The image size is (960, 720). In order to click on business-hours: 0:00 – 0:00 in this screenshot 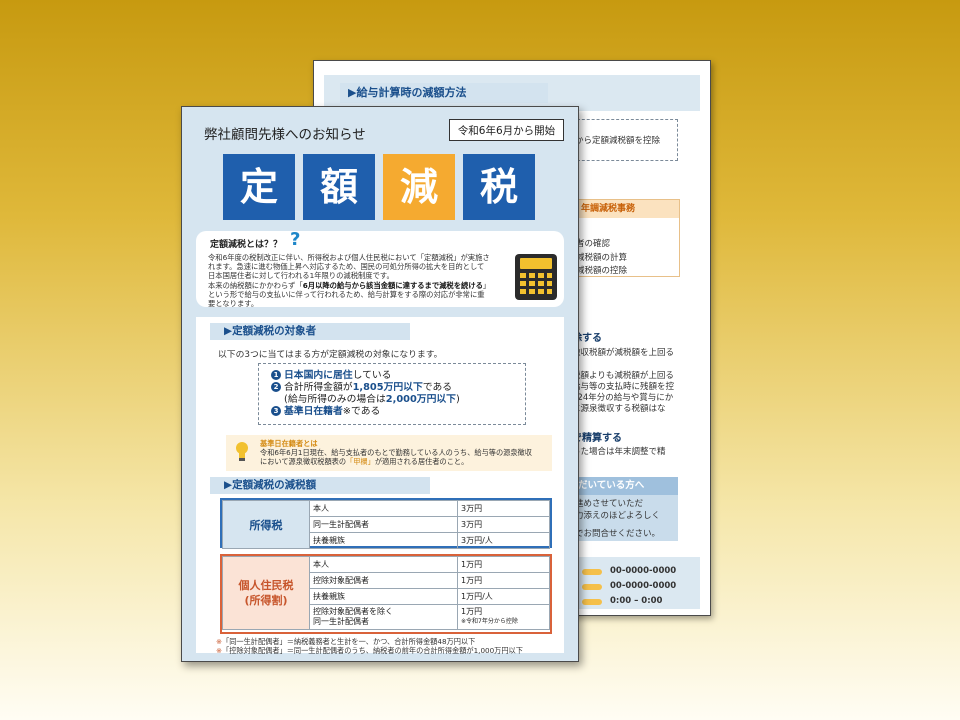, I will do `click(636, 601)`.